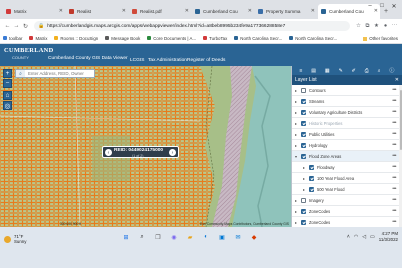 The image size is (402, 268). Describe the element at coordinates (380, 38) in the screenshot. I see `other-favorites: Other favorites` at that location.